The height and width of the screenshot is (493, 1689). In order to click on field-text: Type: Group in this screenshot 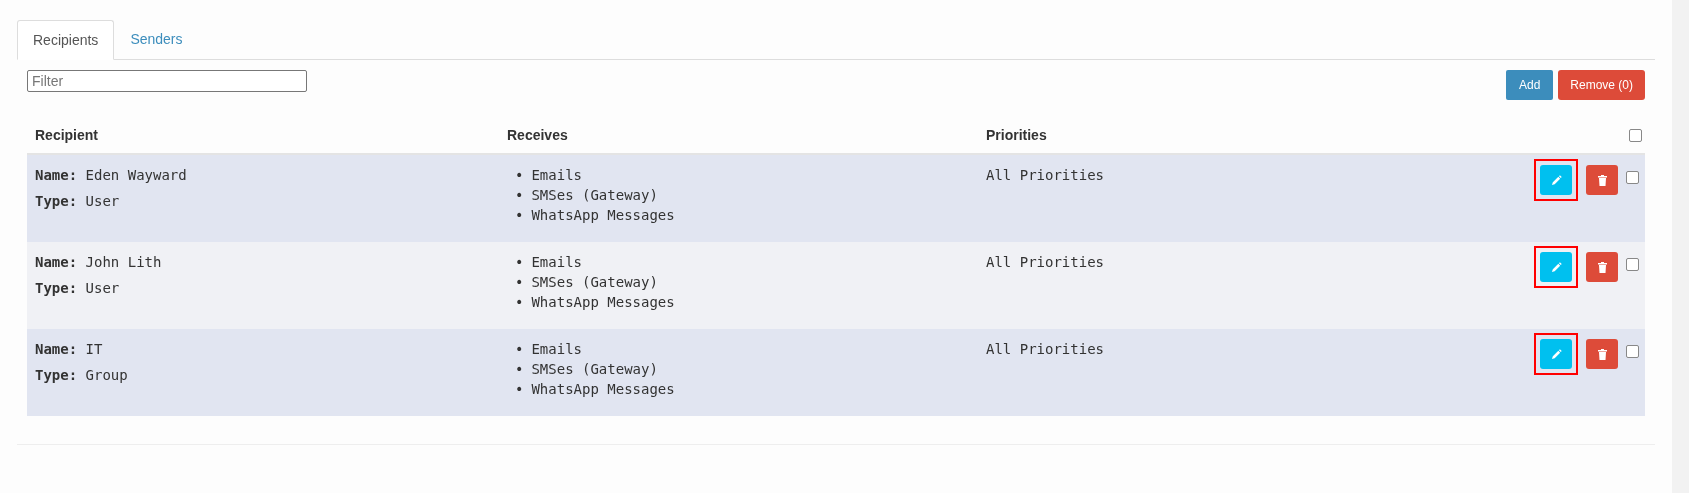, I will do `click(82, 375)`.